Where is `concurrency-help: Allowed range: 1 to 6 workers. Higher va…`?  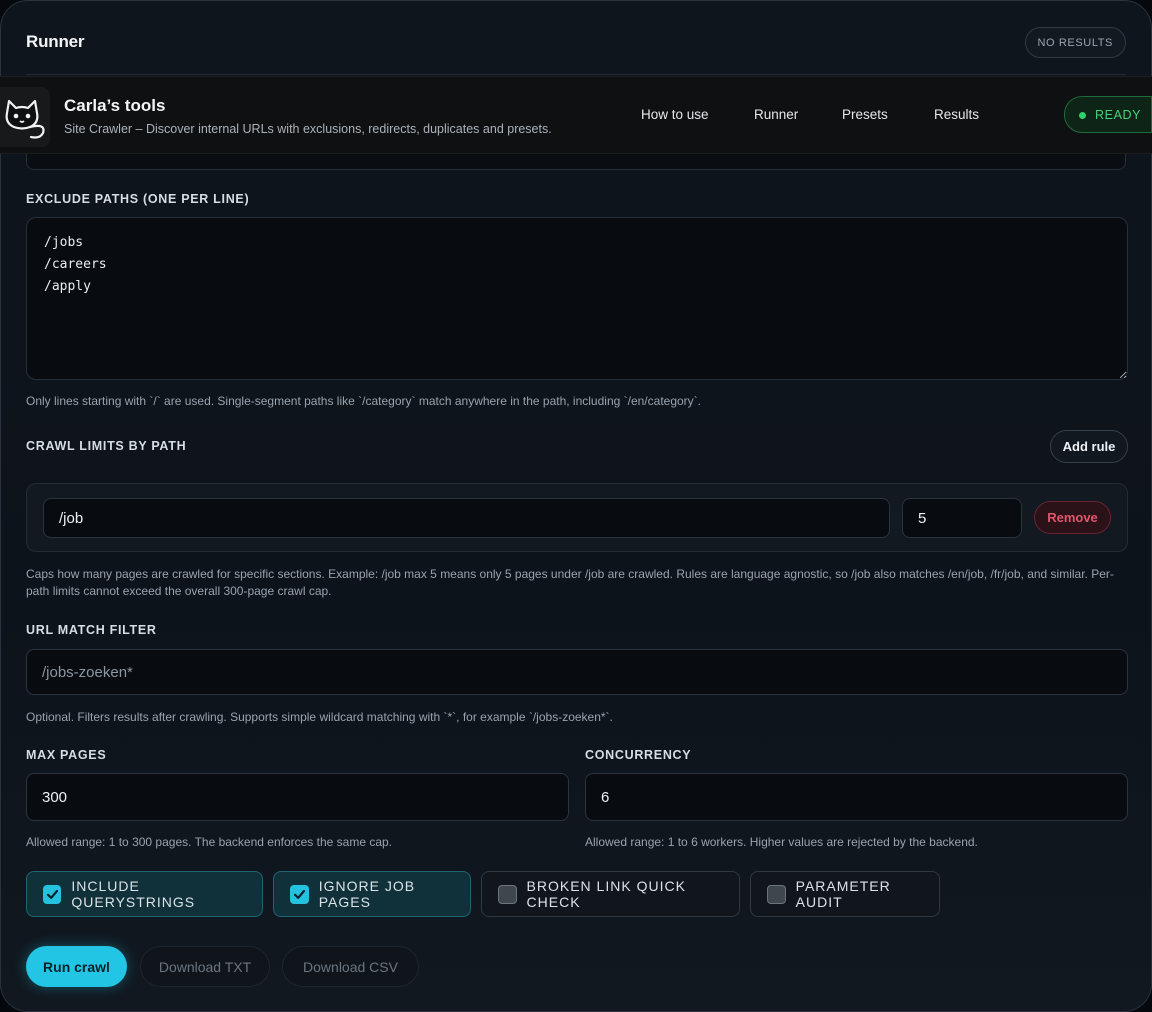 concurrency-help: Allowed range: 1 to 6 workers. Higher va… is located at coordinates (781, 842).